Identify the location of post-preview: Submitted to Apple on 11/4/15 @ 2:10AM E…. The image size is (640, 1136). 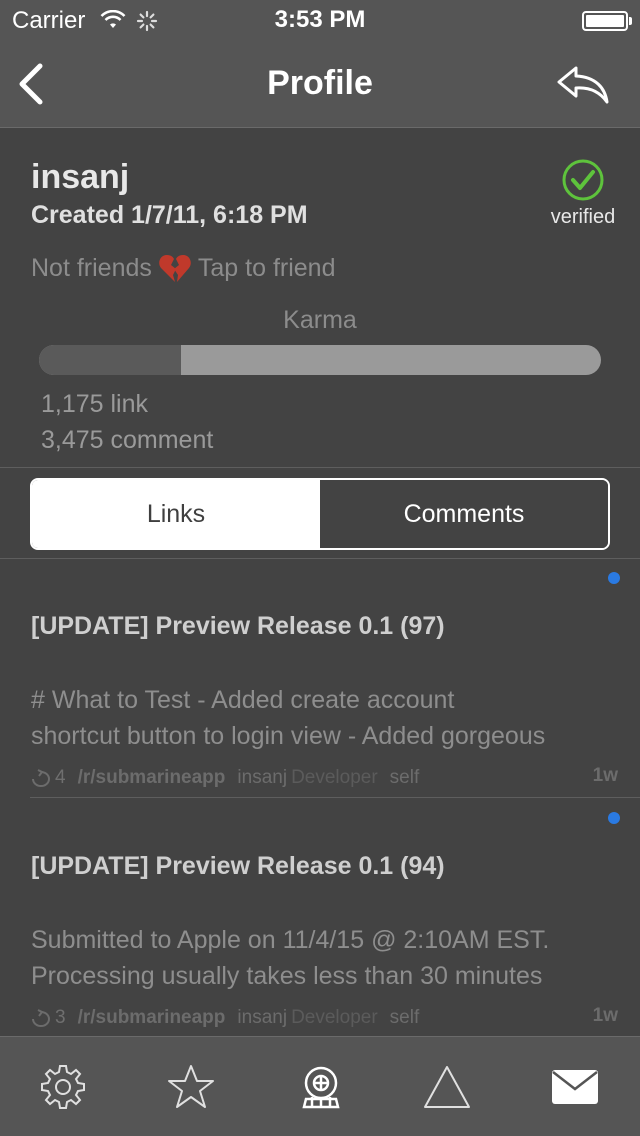
(318, 958).